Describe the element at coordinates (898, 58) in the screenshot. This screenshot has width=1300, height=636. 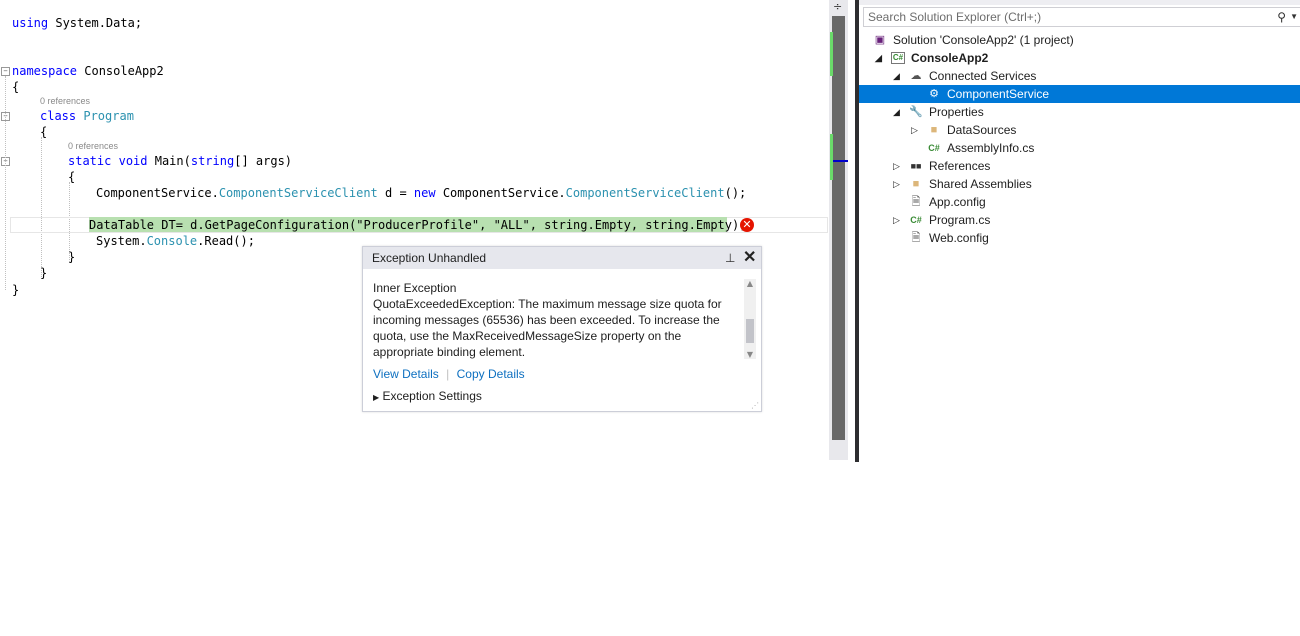
I see `csharp-project-icon: C#` at that location.